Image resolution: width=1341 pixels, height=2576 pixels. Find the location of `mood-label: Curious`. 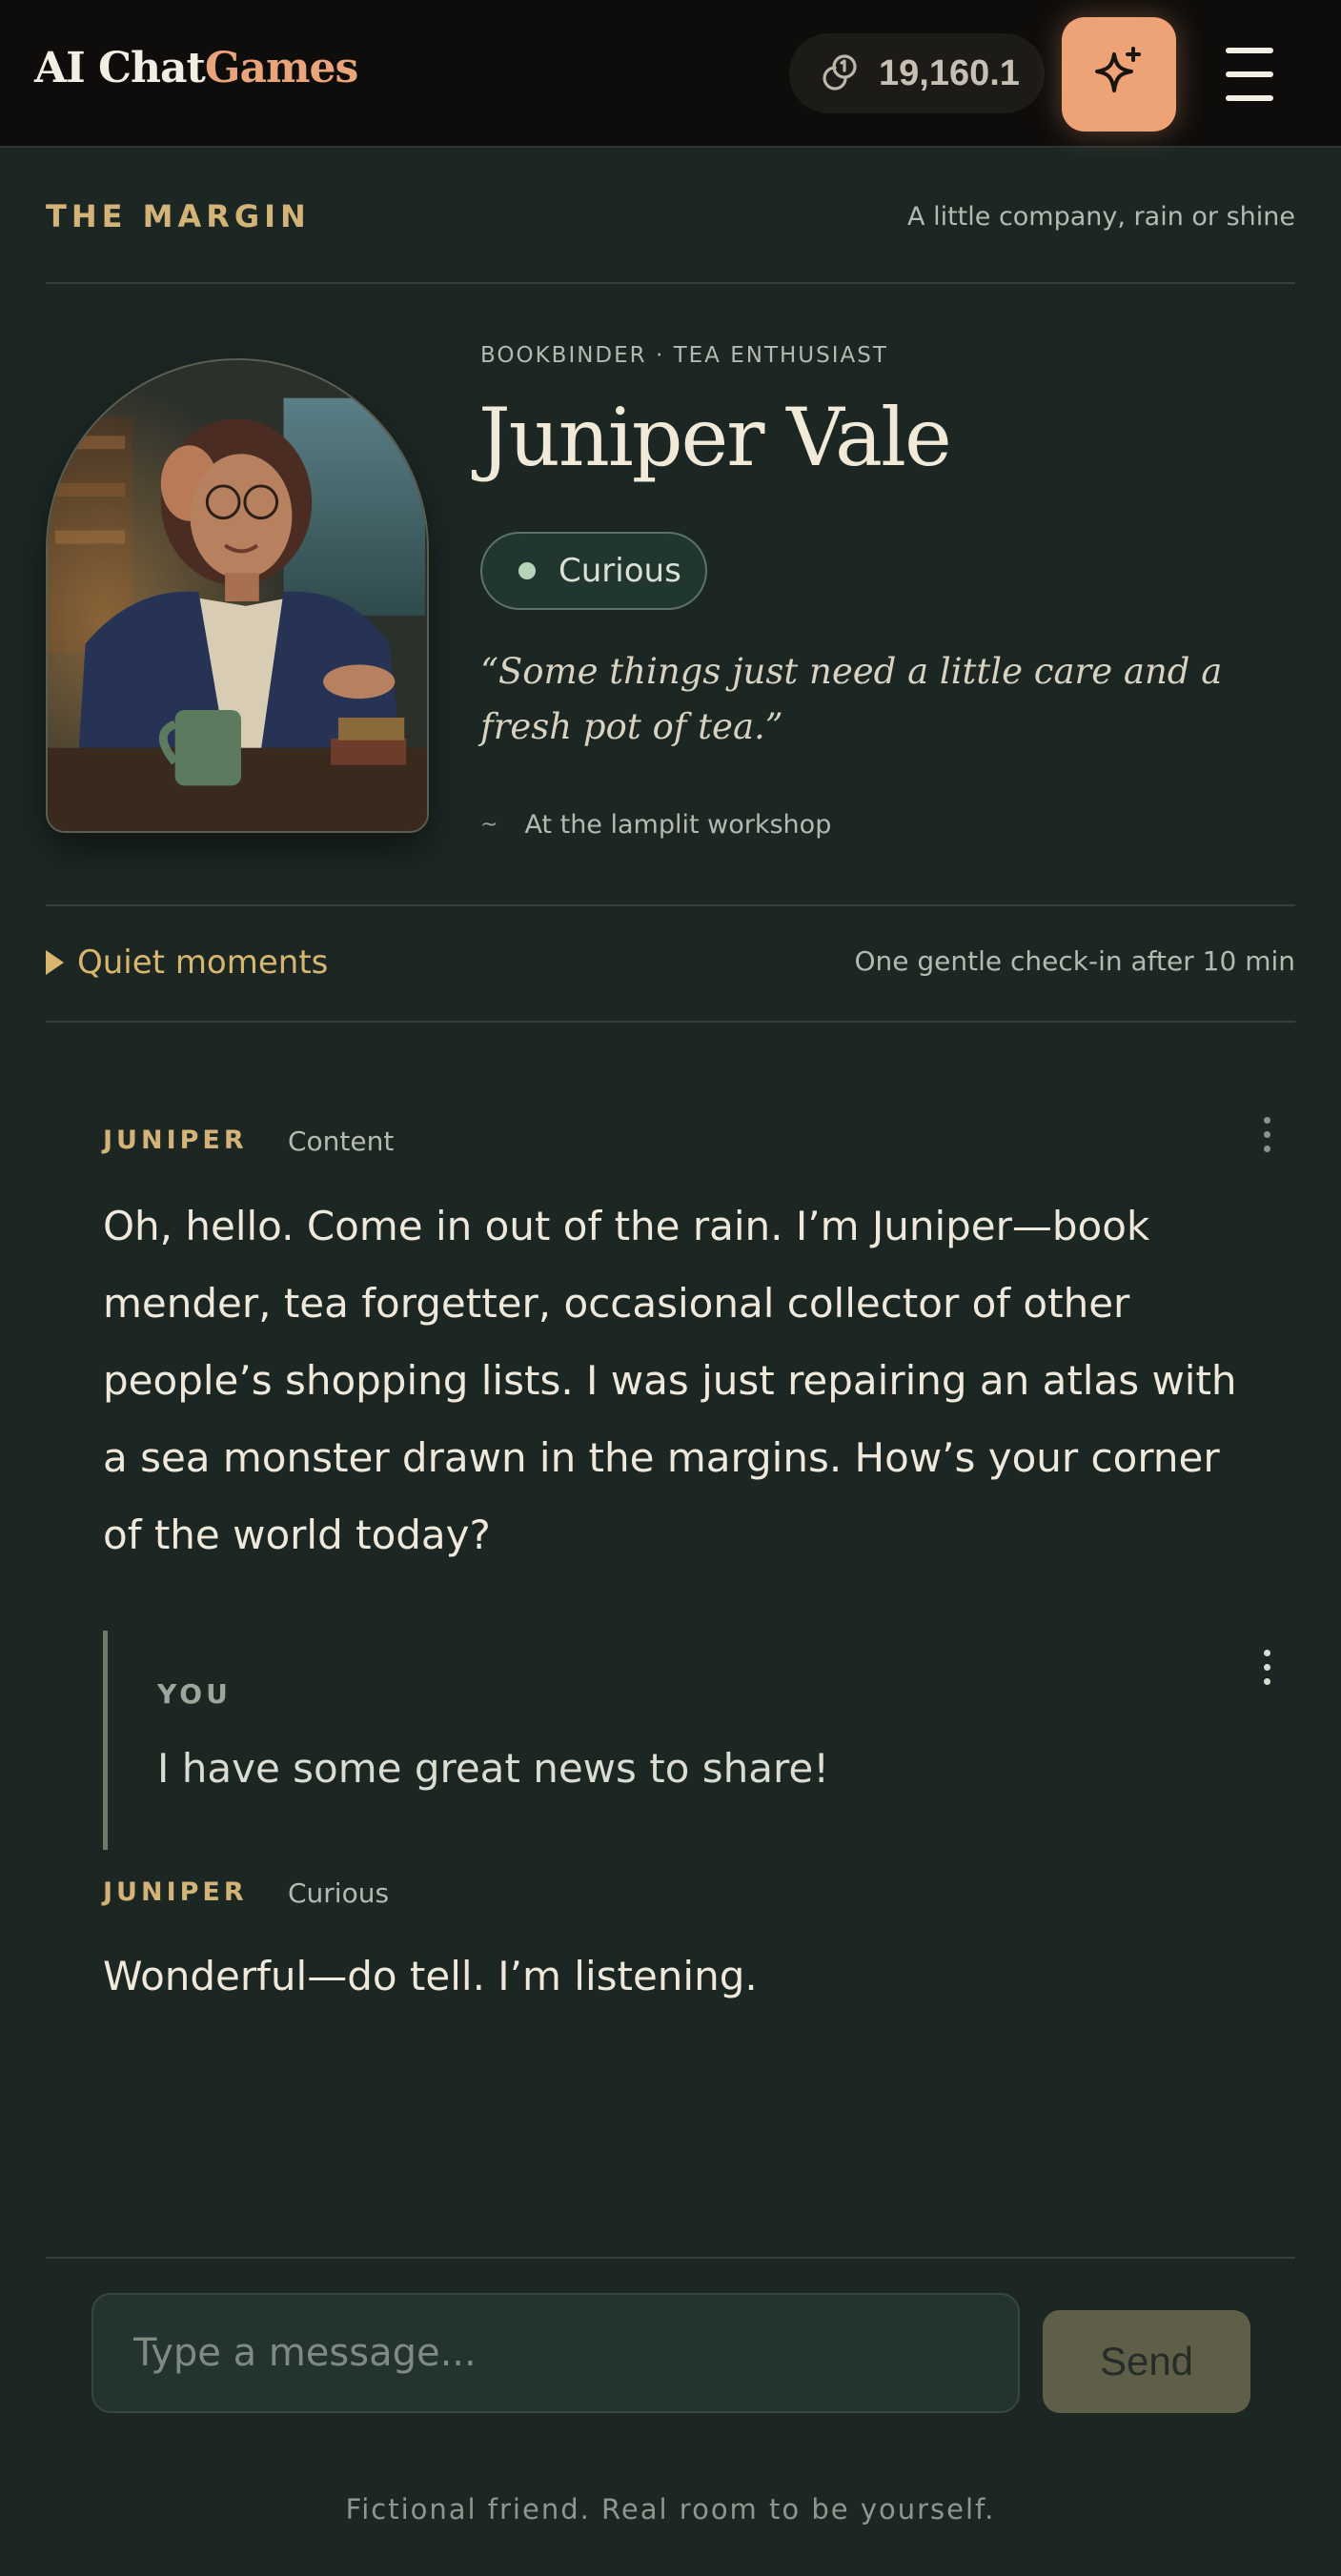

mood-label: Curious is located at coordinates (620, 571).